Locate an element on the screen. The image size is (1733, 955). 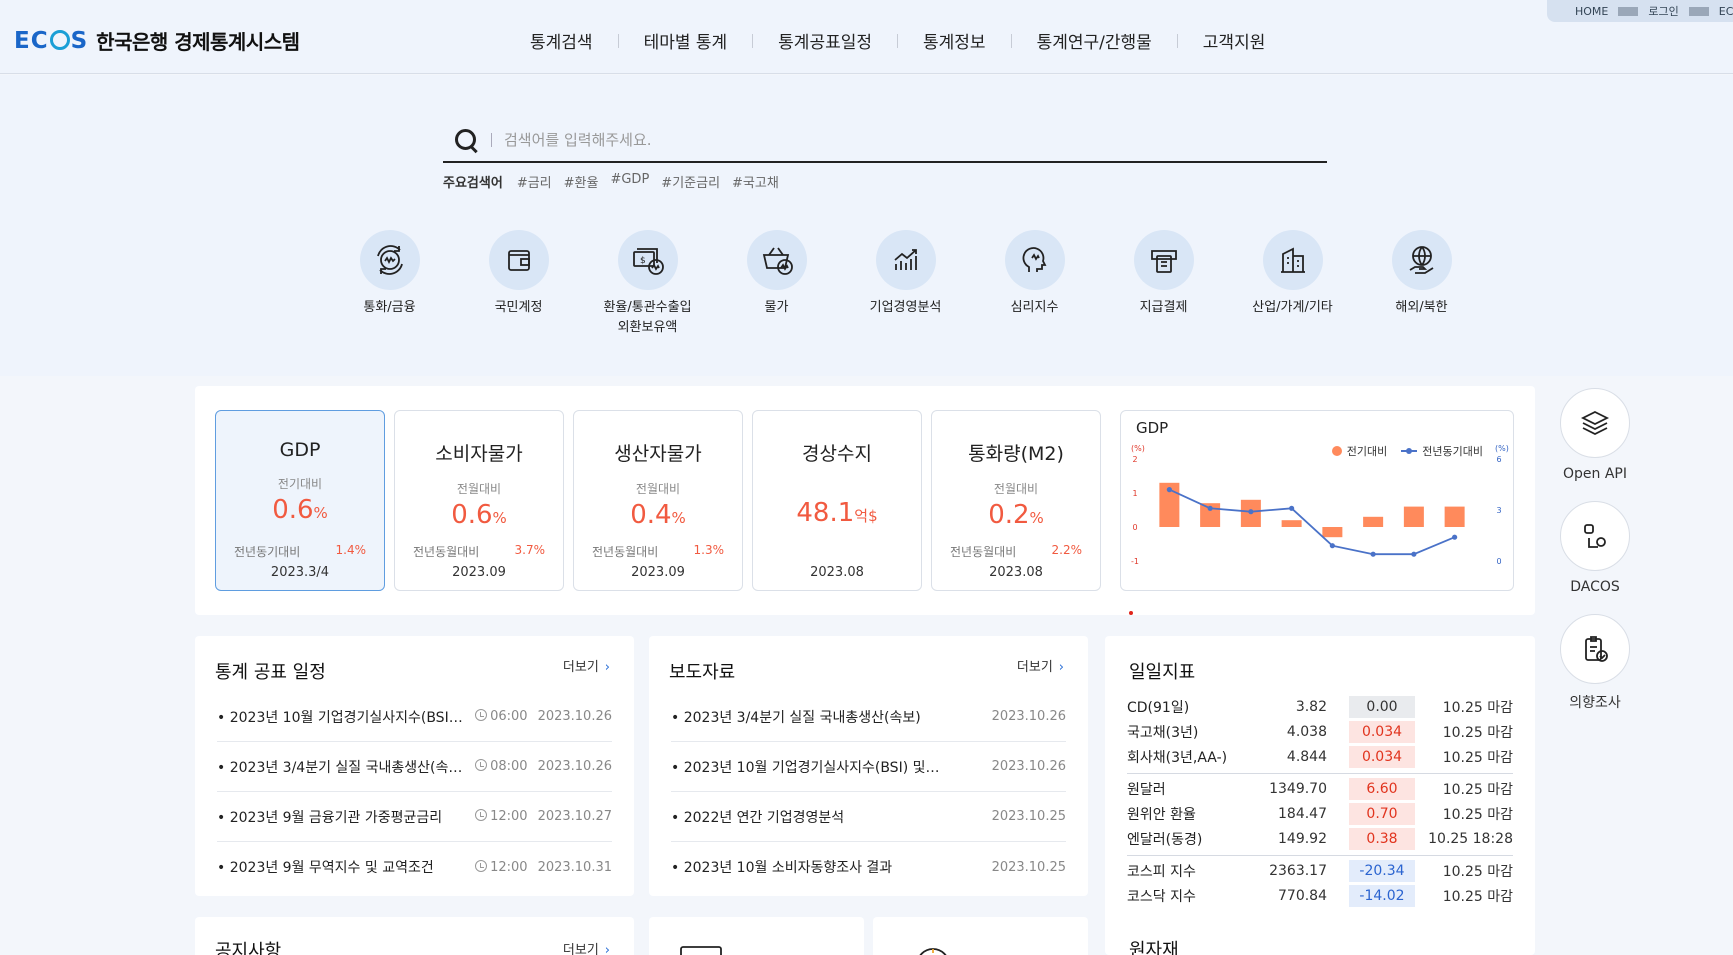
search-icon is located at coordinates (466, 140).